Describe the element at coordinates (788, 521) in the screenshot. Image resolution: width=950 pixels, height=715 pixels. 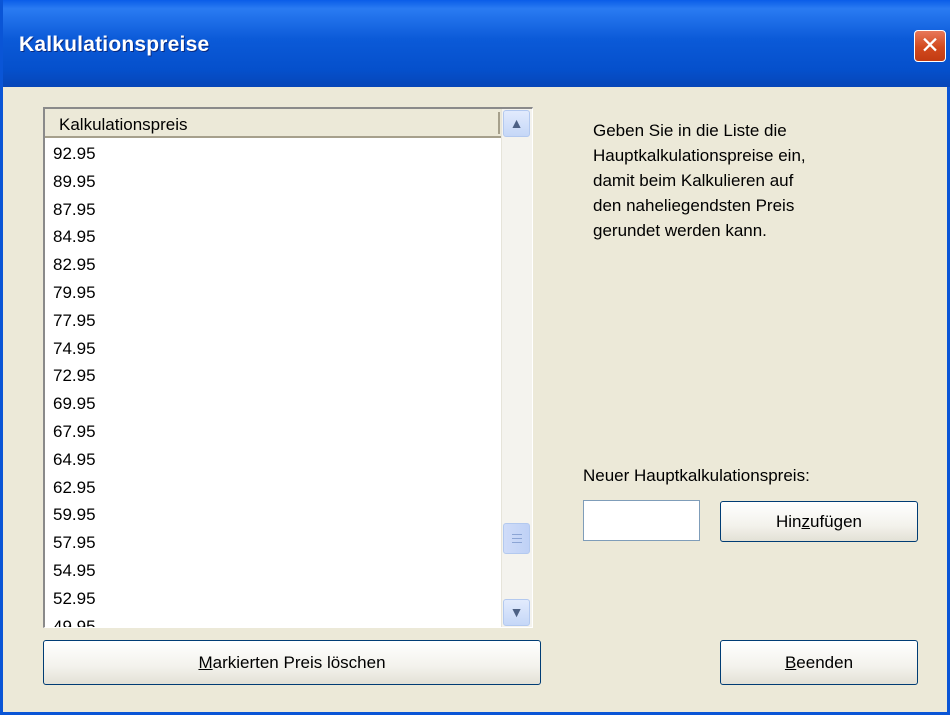
I see `add-label-pre: Hin` at that location.